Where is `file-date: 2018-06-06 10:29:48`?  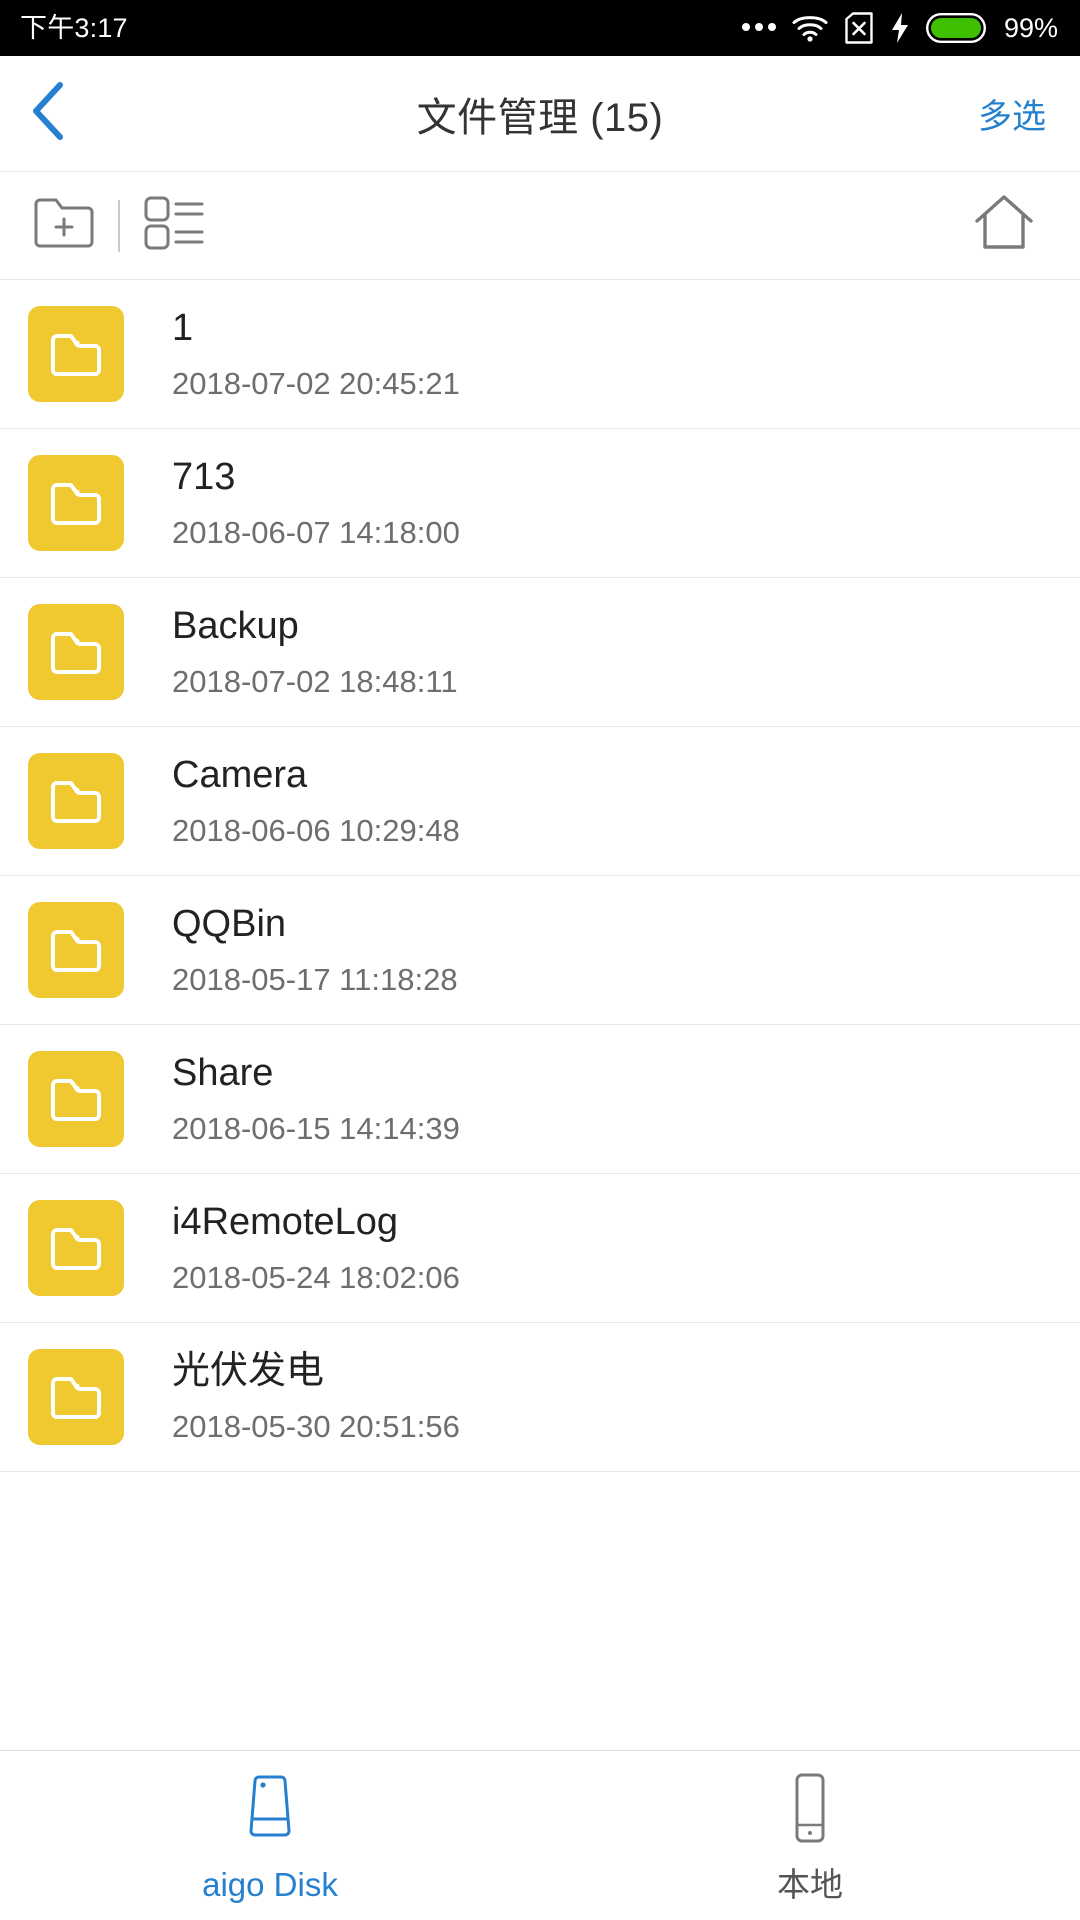 file-date: 2018-06-06 10:29:48 is located at coordinates (316, 831).